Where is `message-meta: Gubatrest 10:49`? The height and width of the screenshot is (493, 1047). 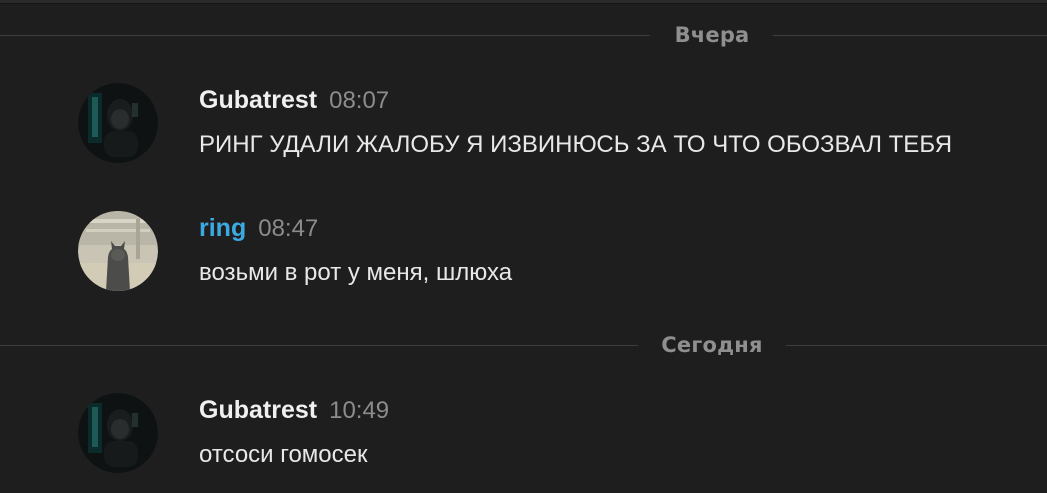 message-meta: Gubatrest 10:49 is located at coordinates (294, 411).